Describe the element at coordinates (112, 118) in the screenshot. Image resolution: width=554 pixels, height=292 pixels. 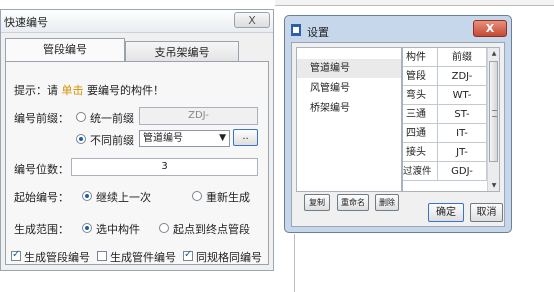
I see `uniform-prefix-label: 统一前缀` at that location.